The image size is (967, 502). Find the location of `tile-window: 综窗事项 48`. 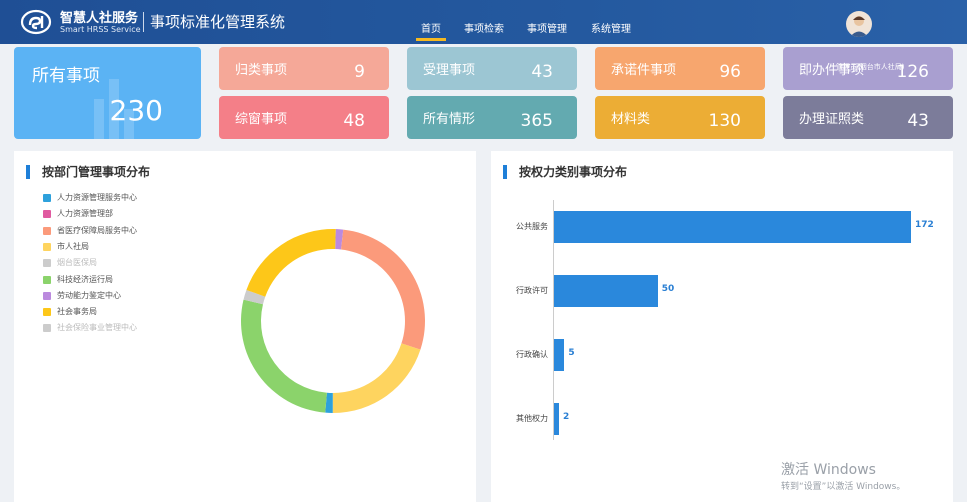

tile-window: 综窗事项 48 is located at coordinates (304, 117).